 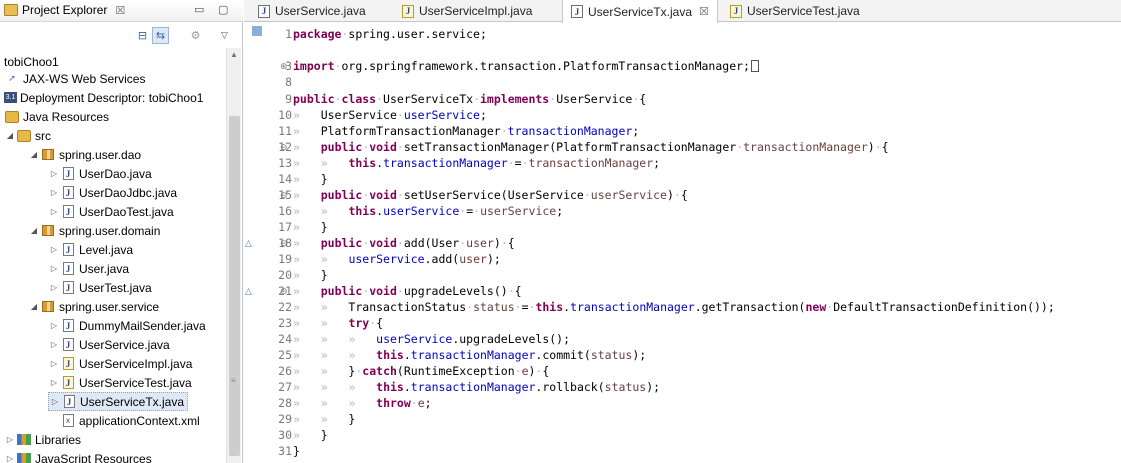 I want to click on tree-item-label: spring.user.service, so click(x=109, y=306).